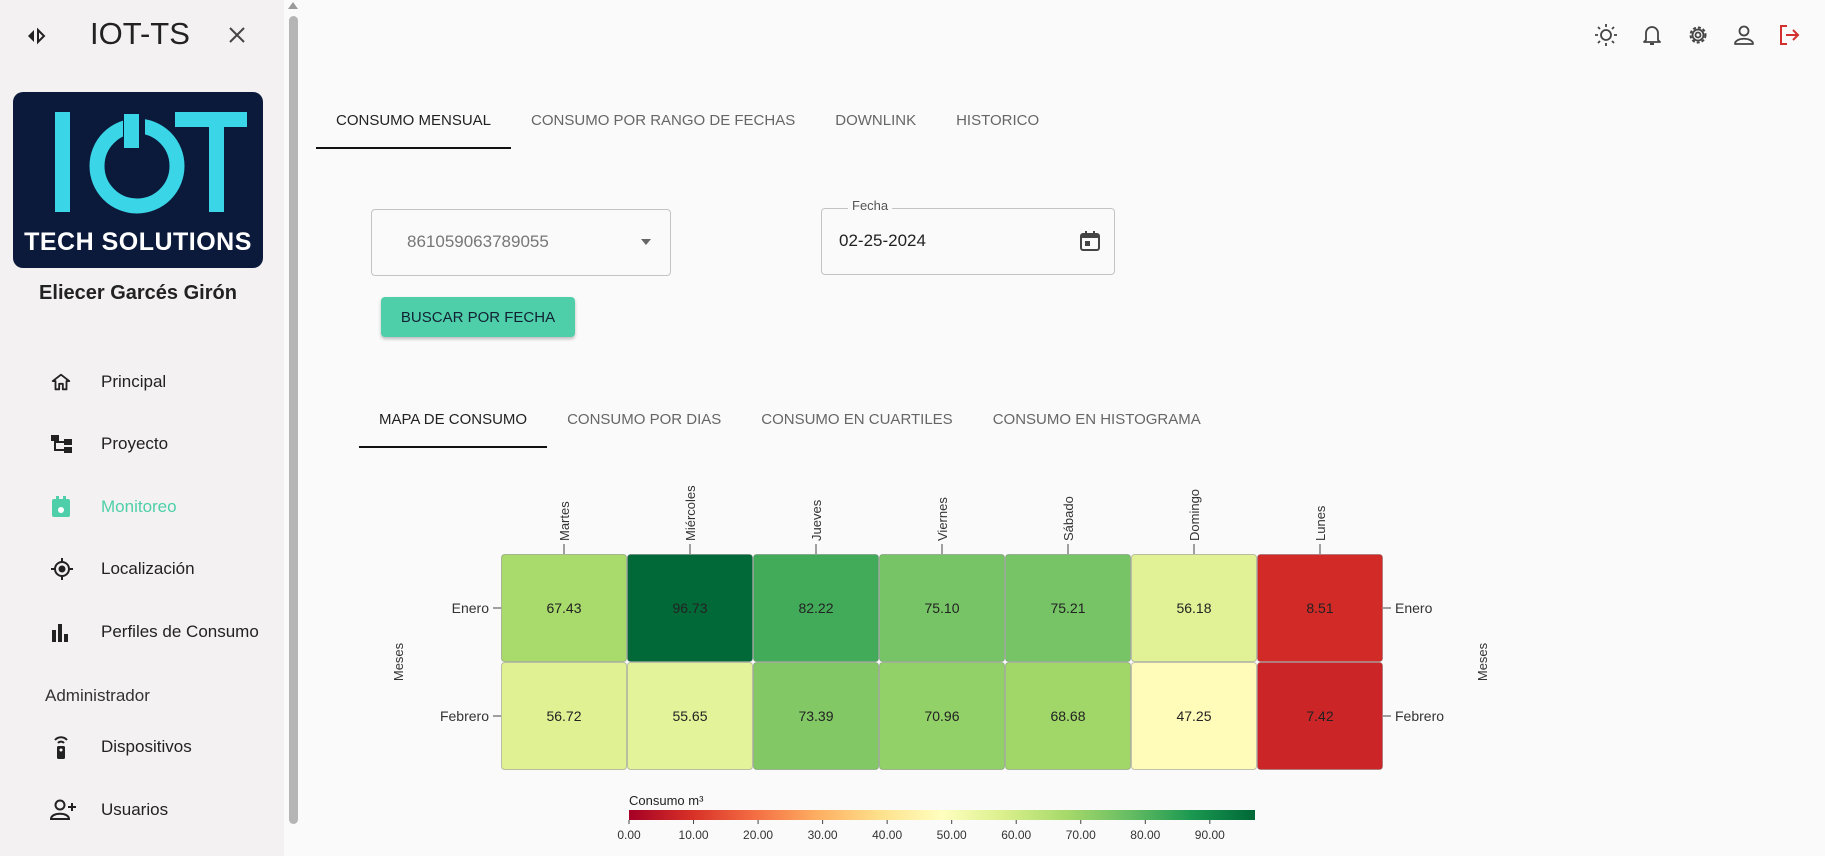  Describe the element at coordinates (823, 835) in the screenshot. I see `colorbar-tick-label: 30.00` at that location.